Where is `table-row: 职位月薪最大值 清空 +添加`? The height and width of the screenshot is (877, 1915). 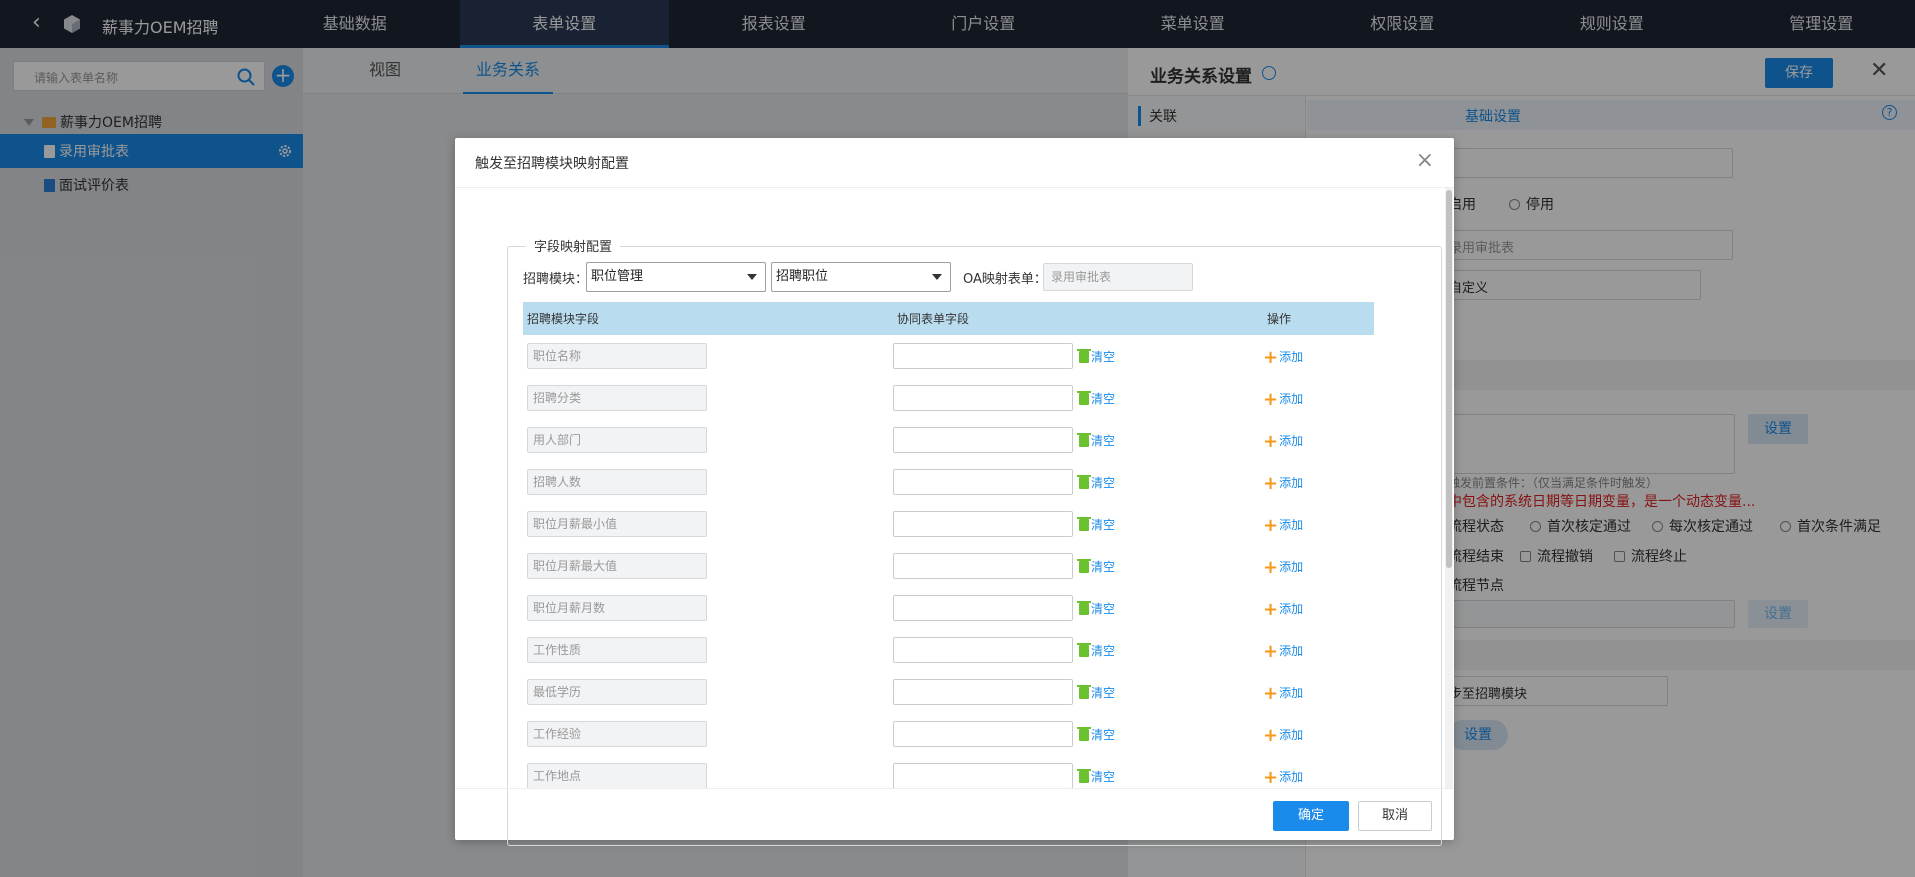 table-row: 职位月薪最大值 清空 +添加 is located at coordinates (948, 566).